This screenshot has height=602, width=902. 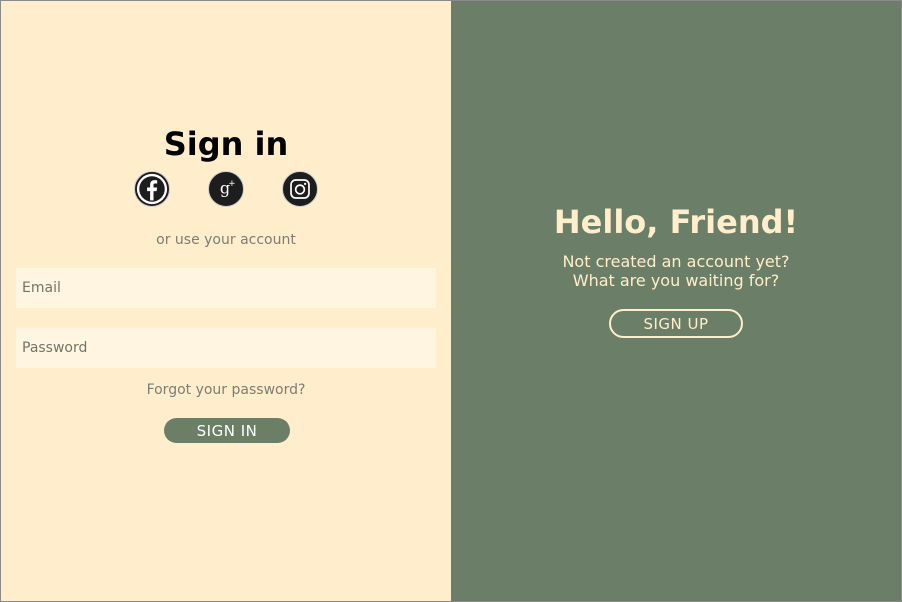 I want to click on signup-title: Hello, Friend!, so click(x=676, y=222).